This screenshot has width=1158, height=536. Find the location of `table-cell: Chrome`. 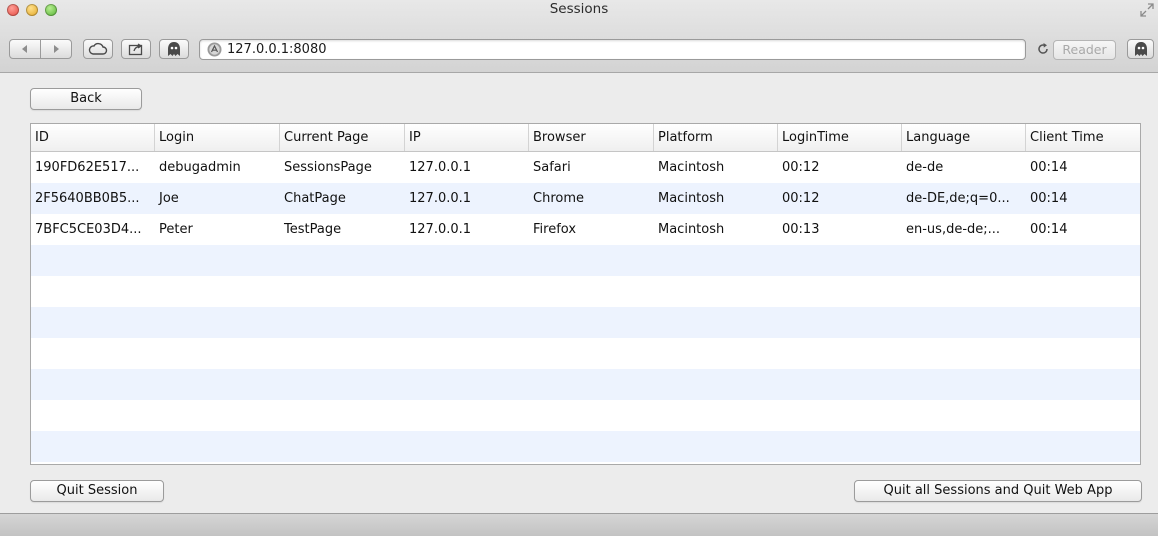

table-cell: Chrome is located at coordinates (558, 198).